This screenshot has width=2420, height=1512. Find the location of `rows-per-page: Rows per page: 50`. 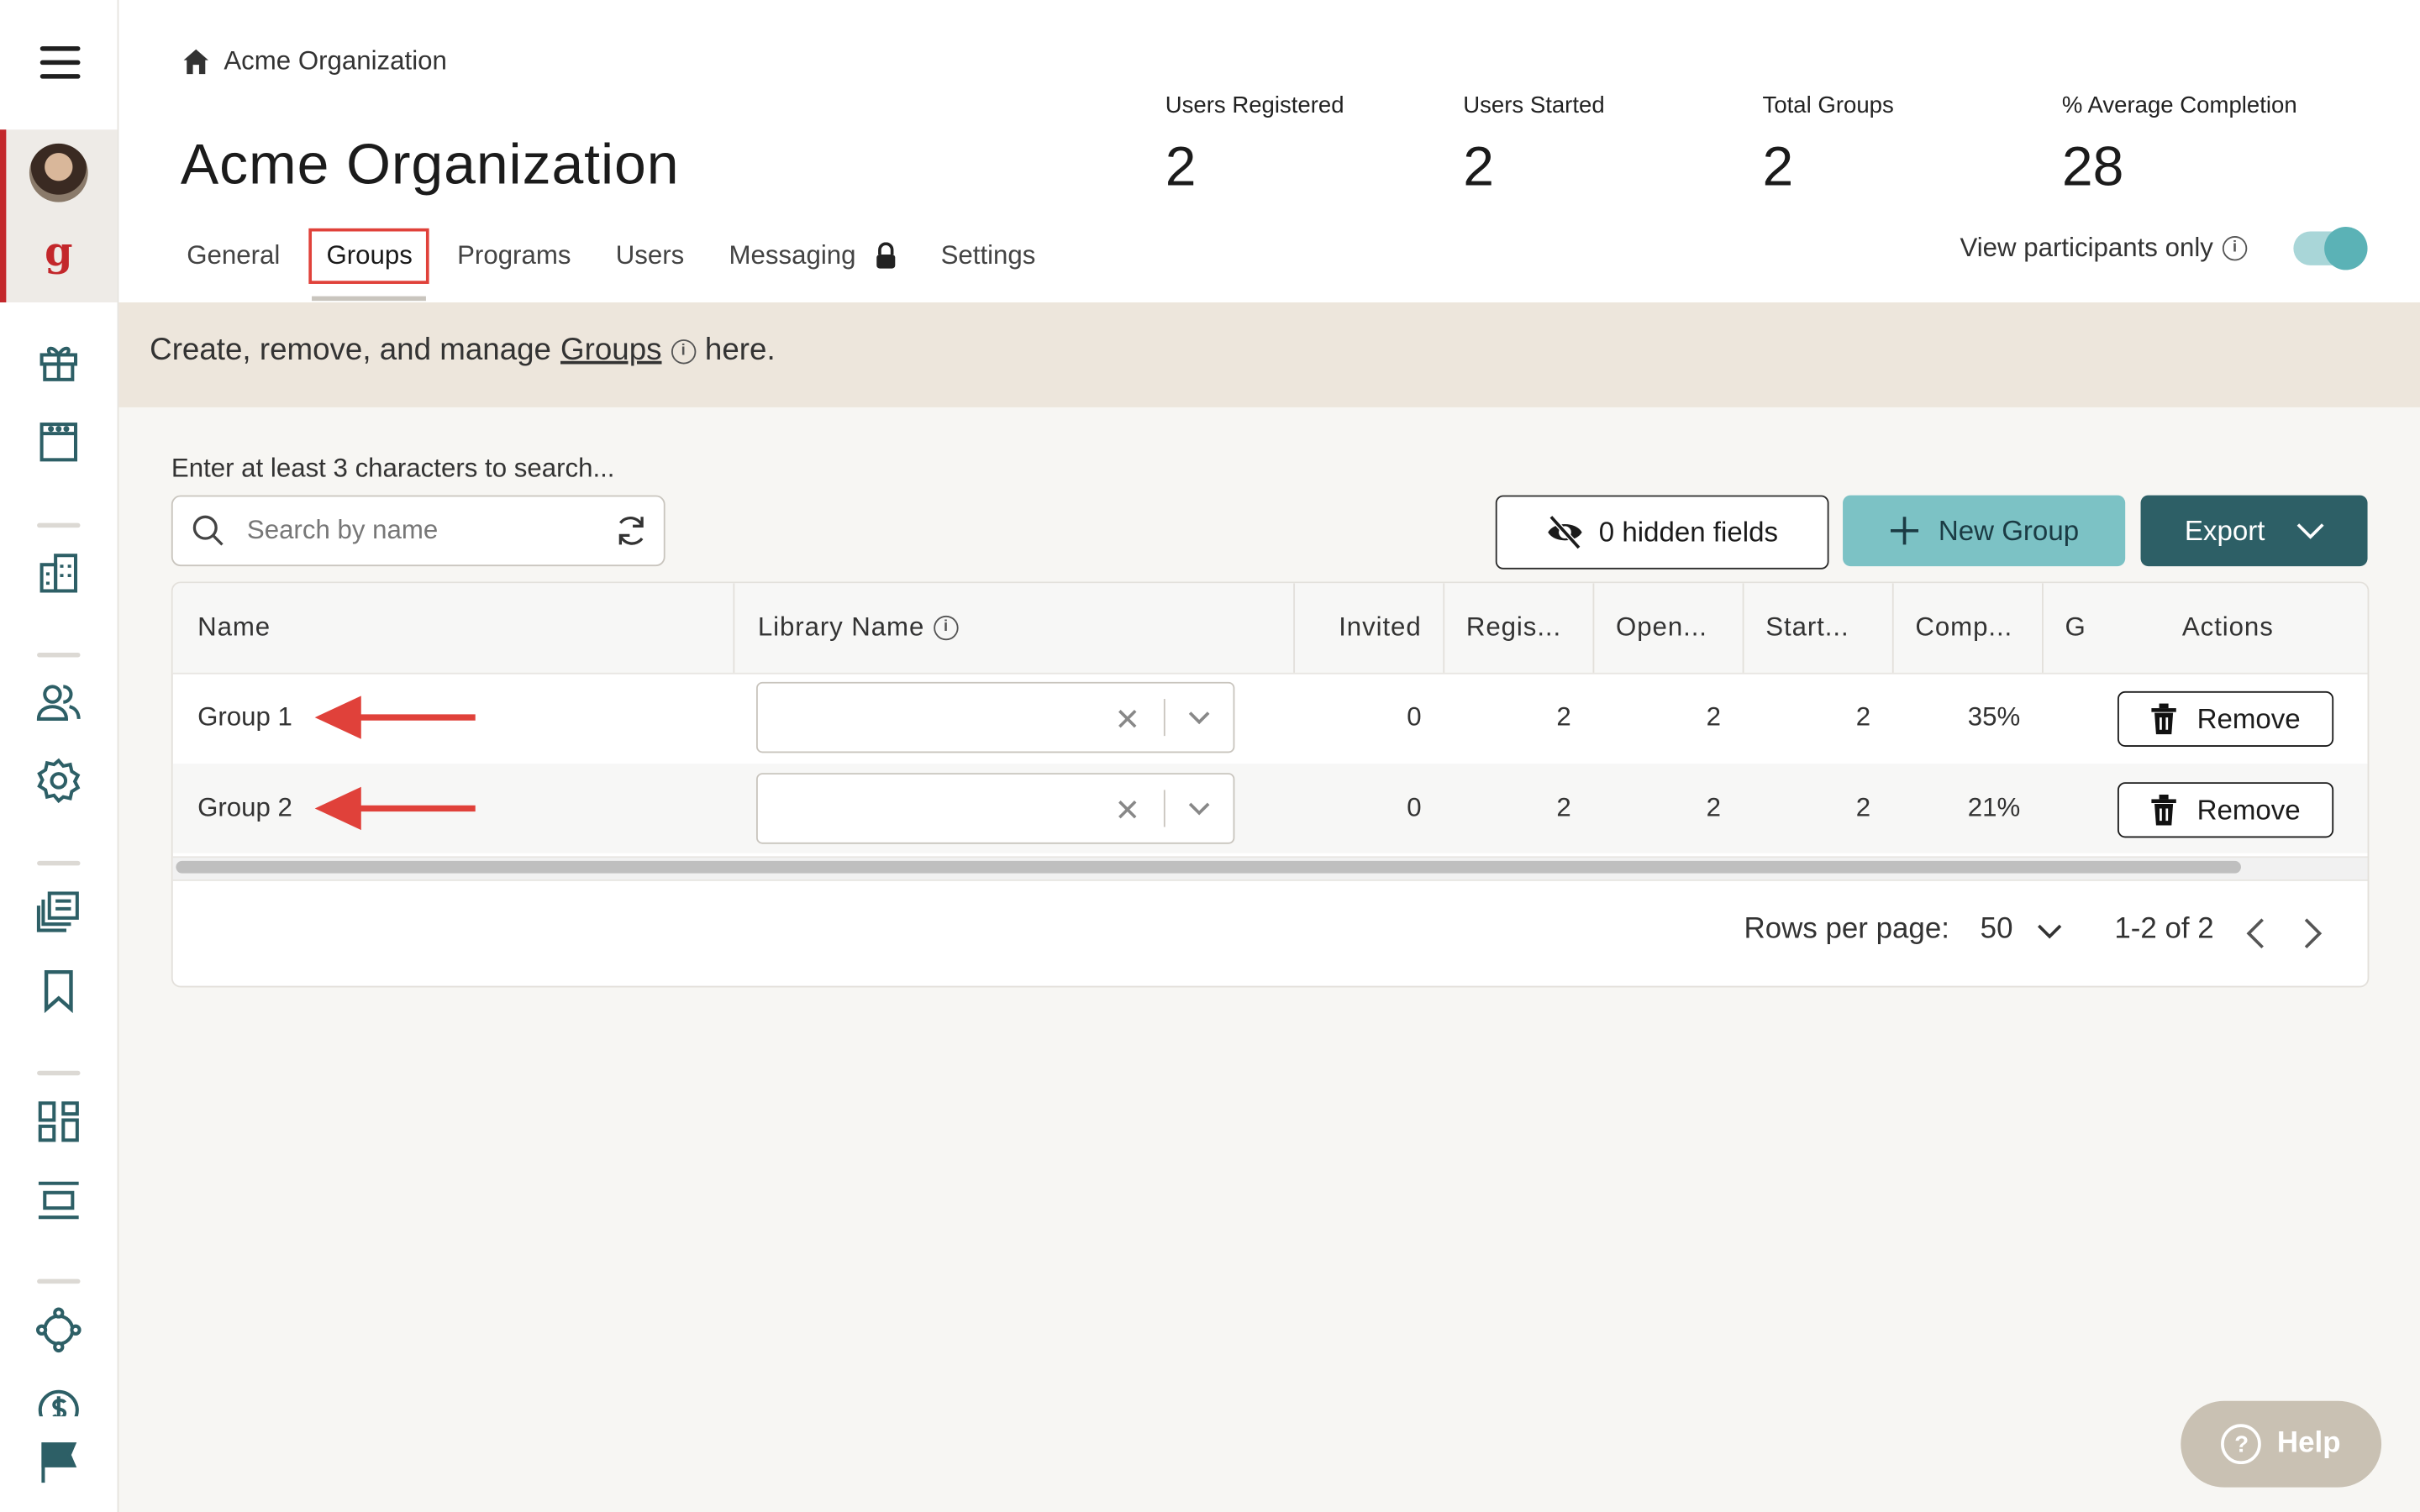

rows-per-page: Rows per page: 50 is located at coordinates (1904, 930).